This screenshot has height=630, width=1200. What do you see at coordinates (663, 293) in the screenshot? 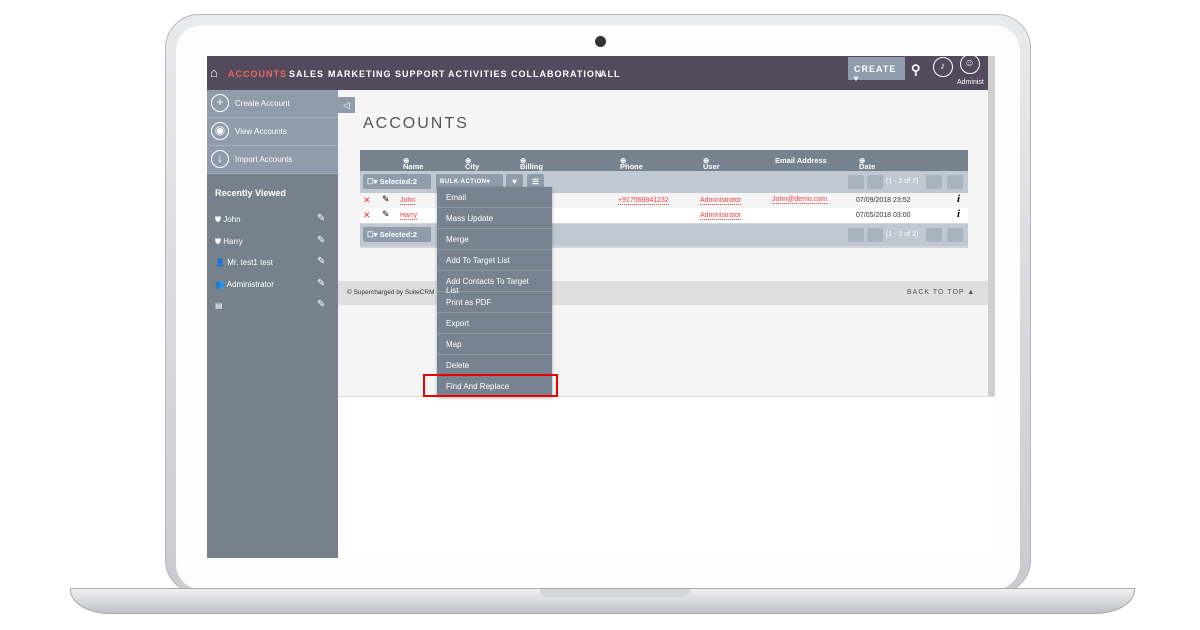
I see `footer: © Supercharged by SuiteCRM BACK TO TOP ▲` at bounding box center [663, 293].